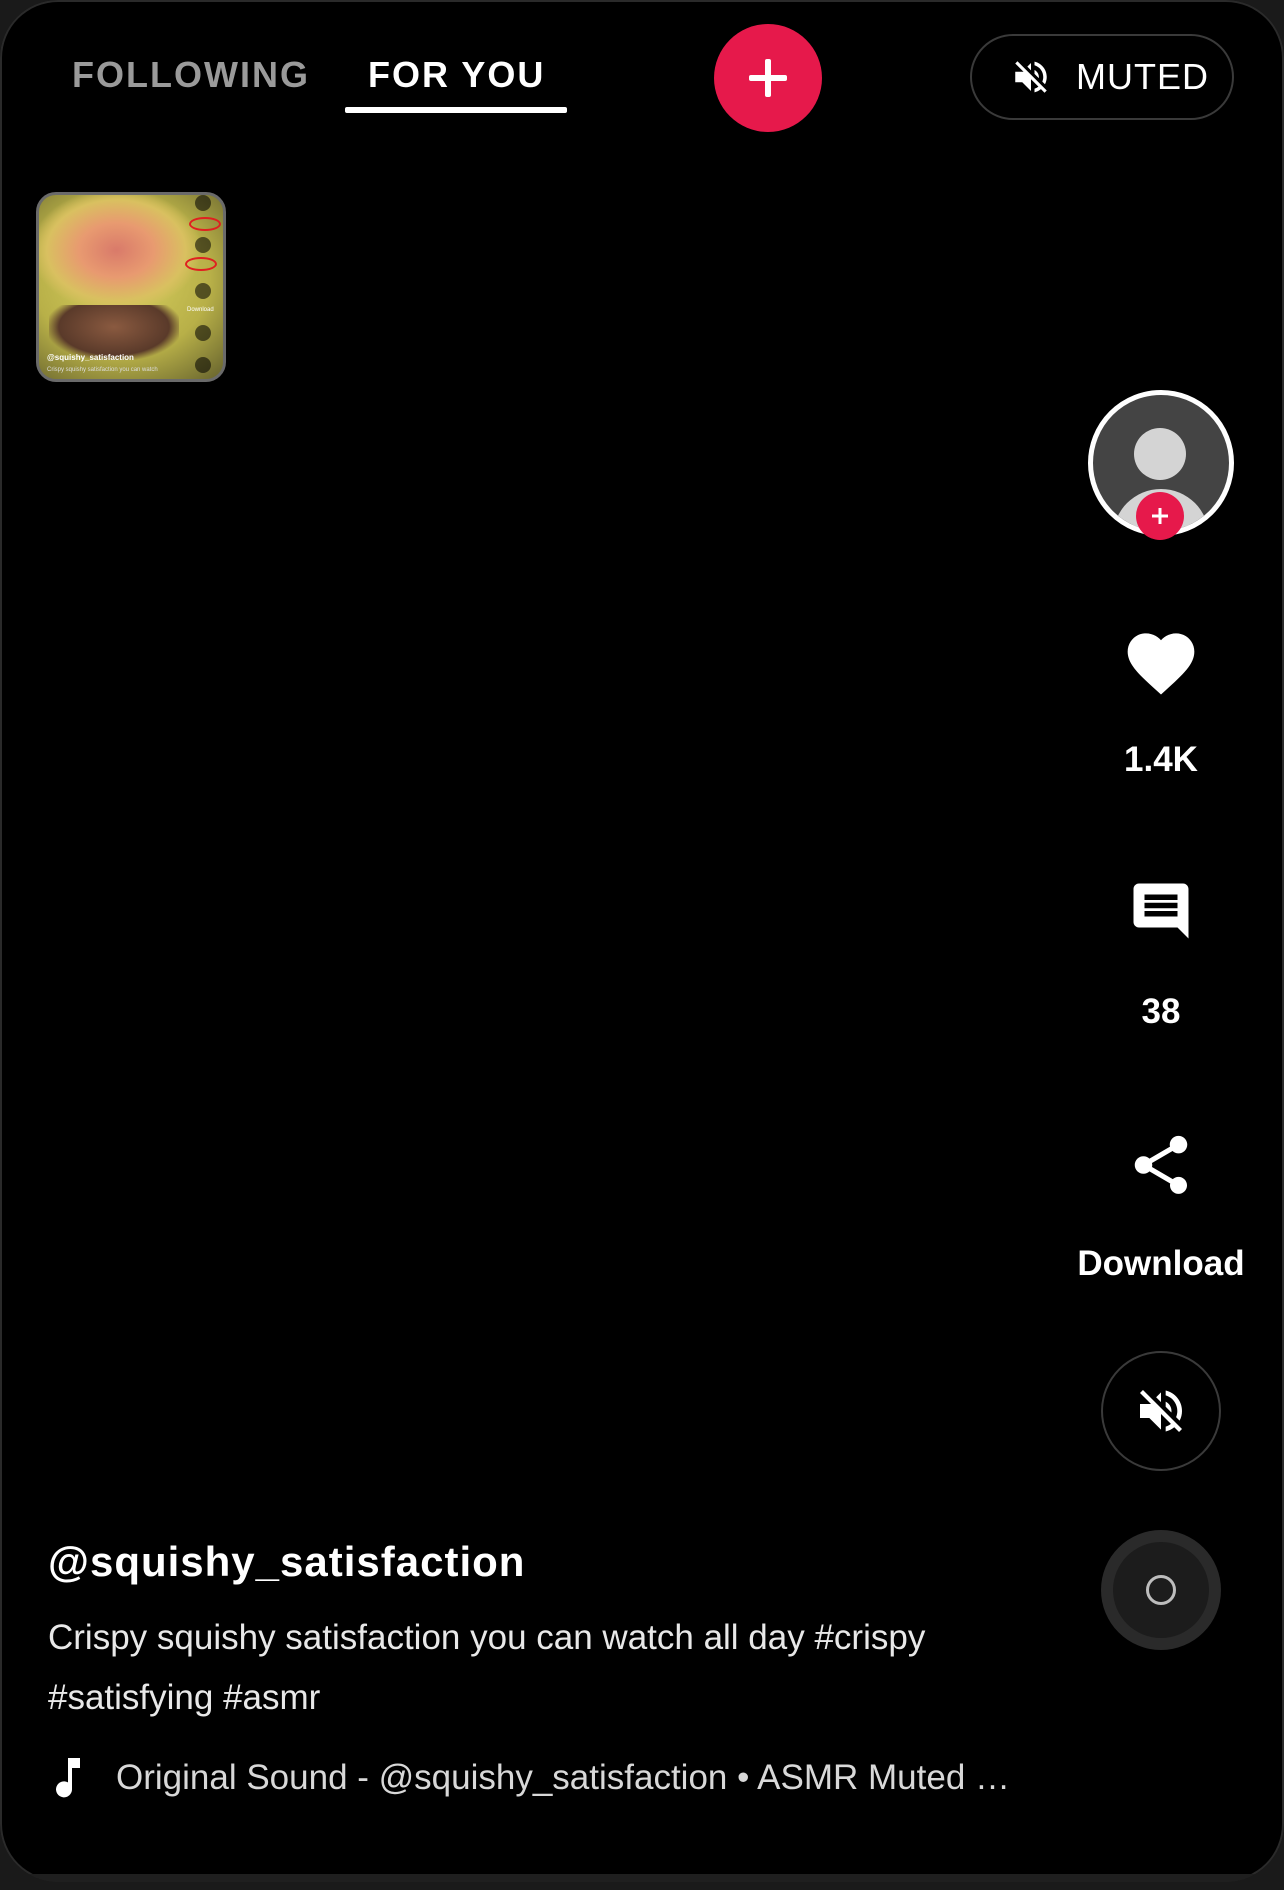  Describe the element at coordinates (203, 333) in the screenshot. I see `preview-mute-icon` at that location.